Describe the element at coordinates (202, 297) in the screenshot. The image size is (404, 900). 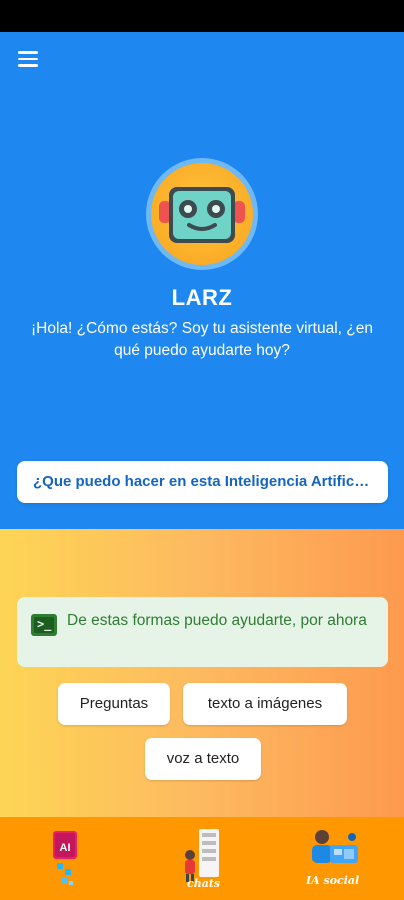
I see `bot-name: LARZ` at that location.